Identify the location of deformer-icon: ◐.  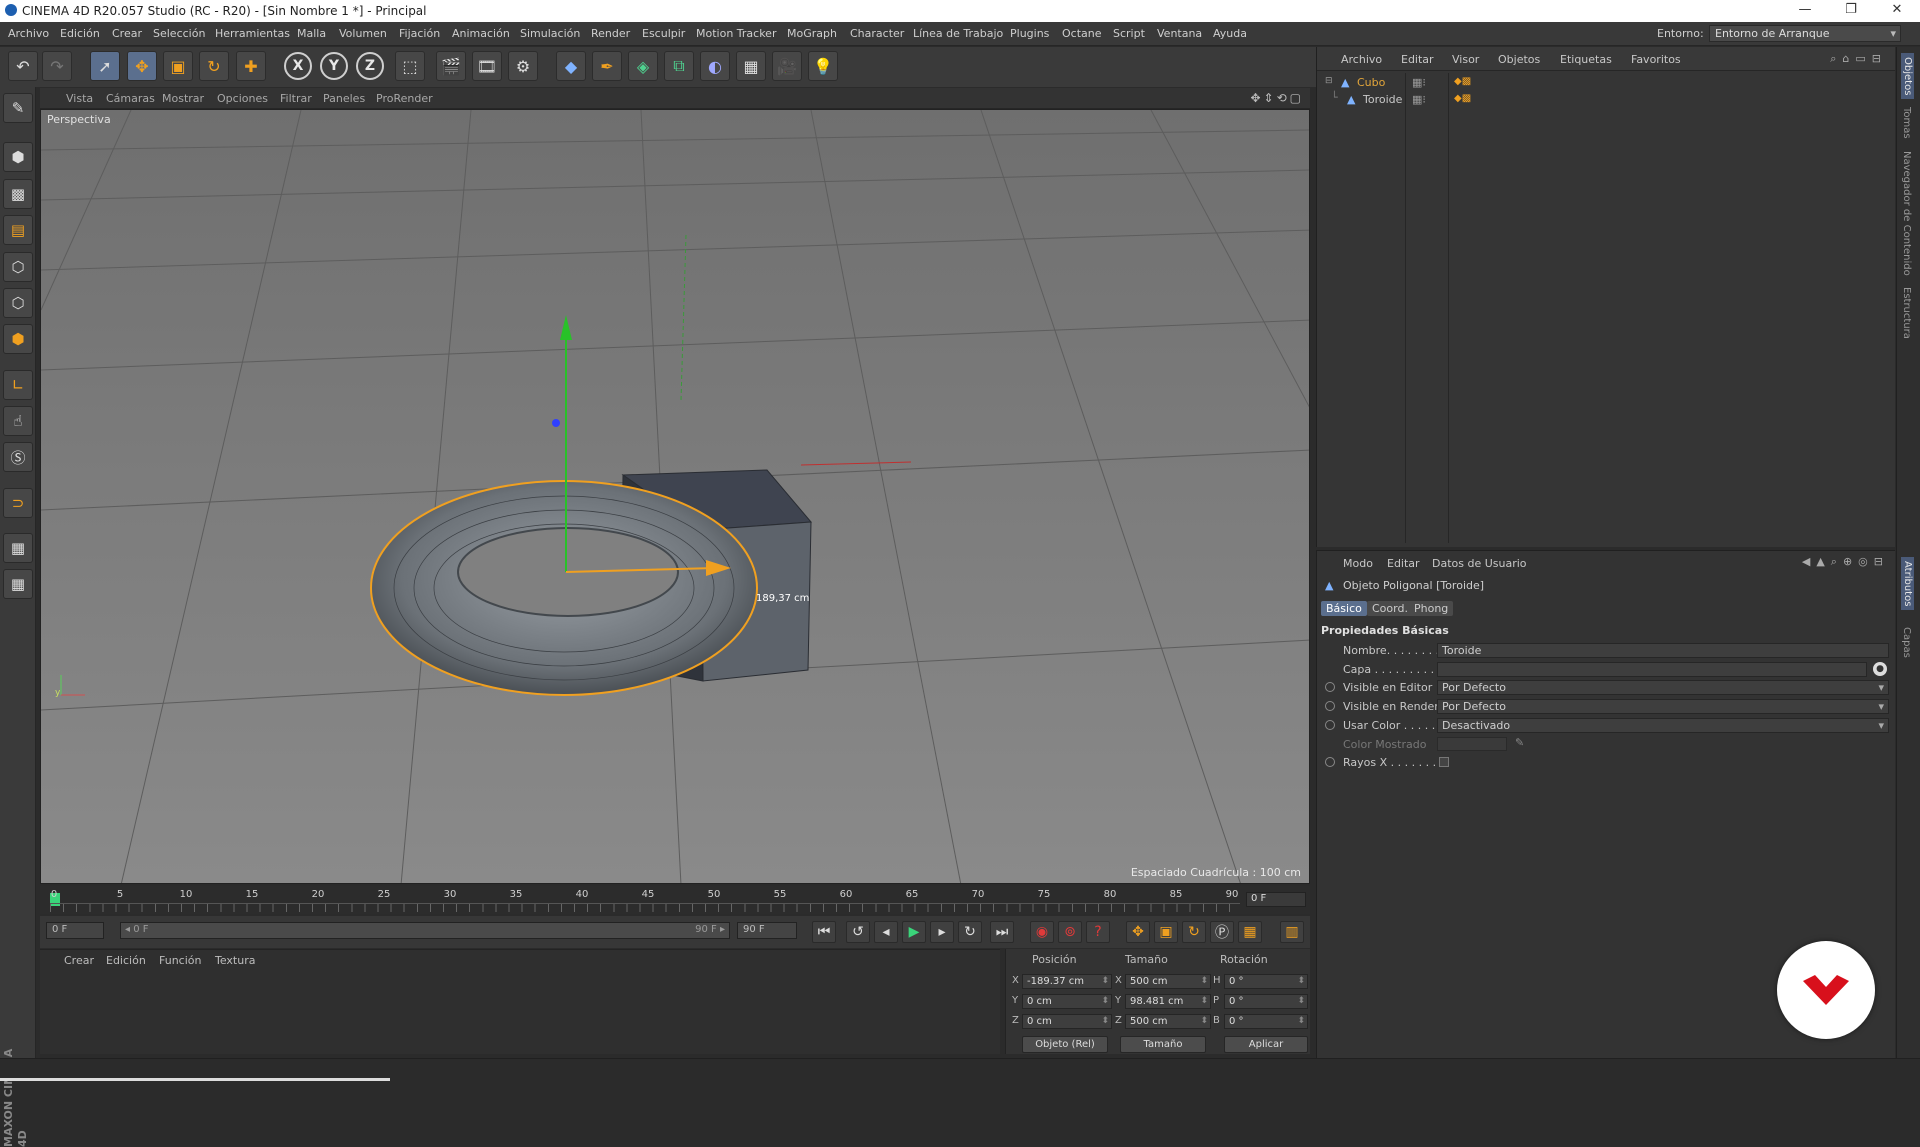
(715, 66).